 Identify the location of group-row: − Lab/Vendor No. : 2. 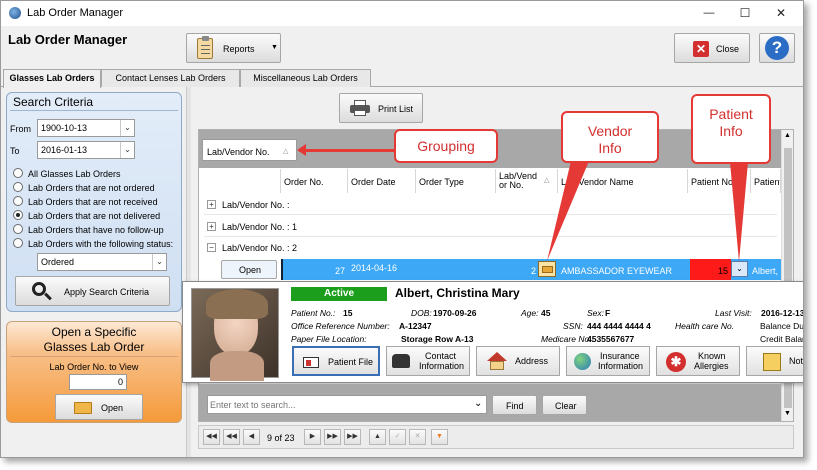
(490, 248).